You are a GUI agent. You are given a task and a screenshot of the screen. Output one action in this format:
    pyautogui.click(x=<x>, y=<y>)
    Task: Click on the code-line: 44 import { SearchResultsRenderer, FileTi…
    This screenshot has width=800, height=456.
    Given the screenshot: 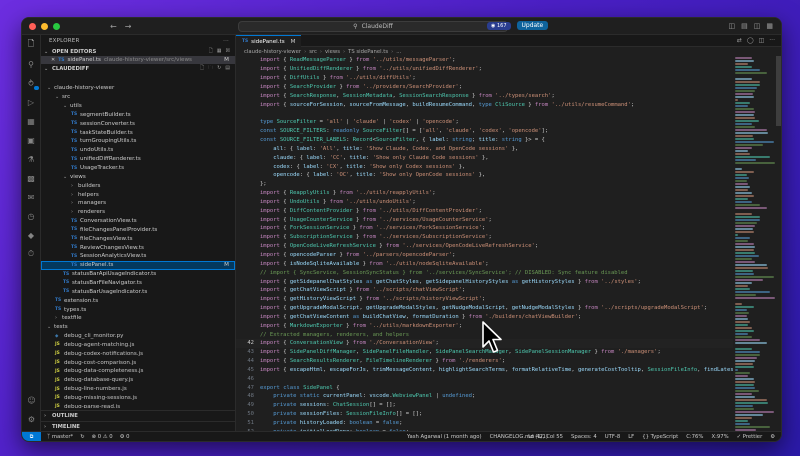 What is the action you would take?
    pyautogui.click(x=484, y=361)
    